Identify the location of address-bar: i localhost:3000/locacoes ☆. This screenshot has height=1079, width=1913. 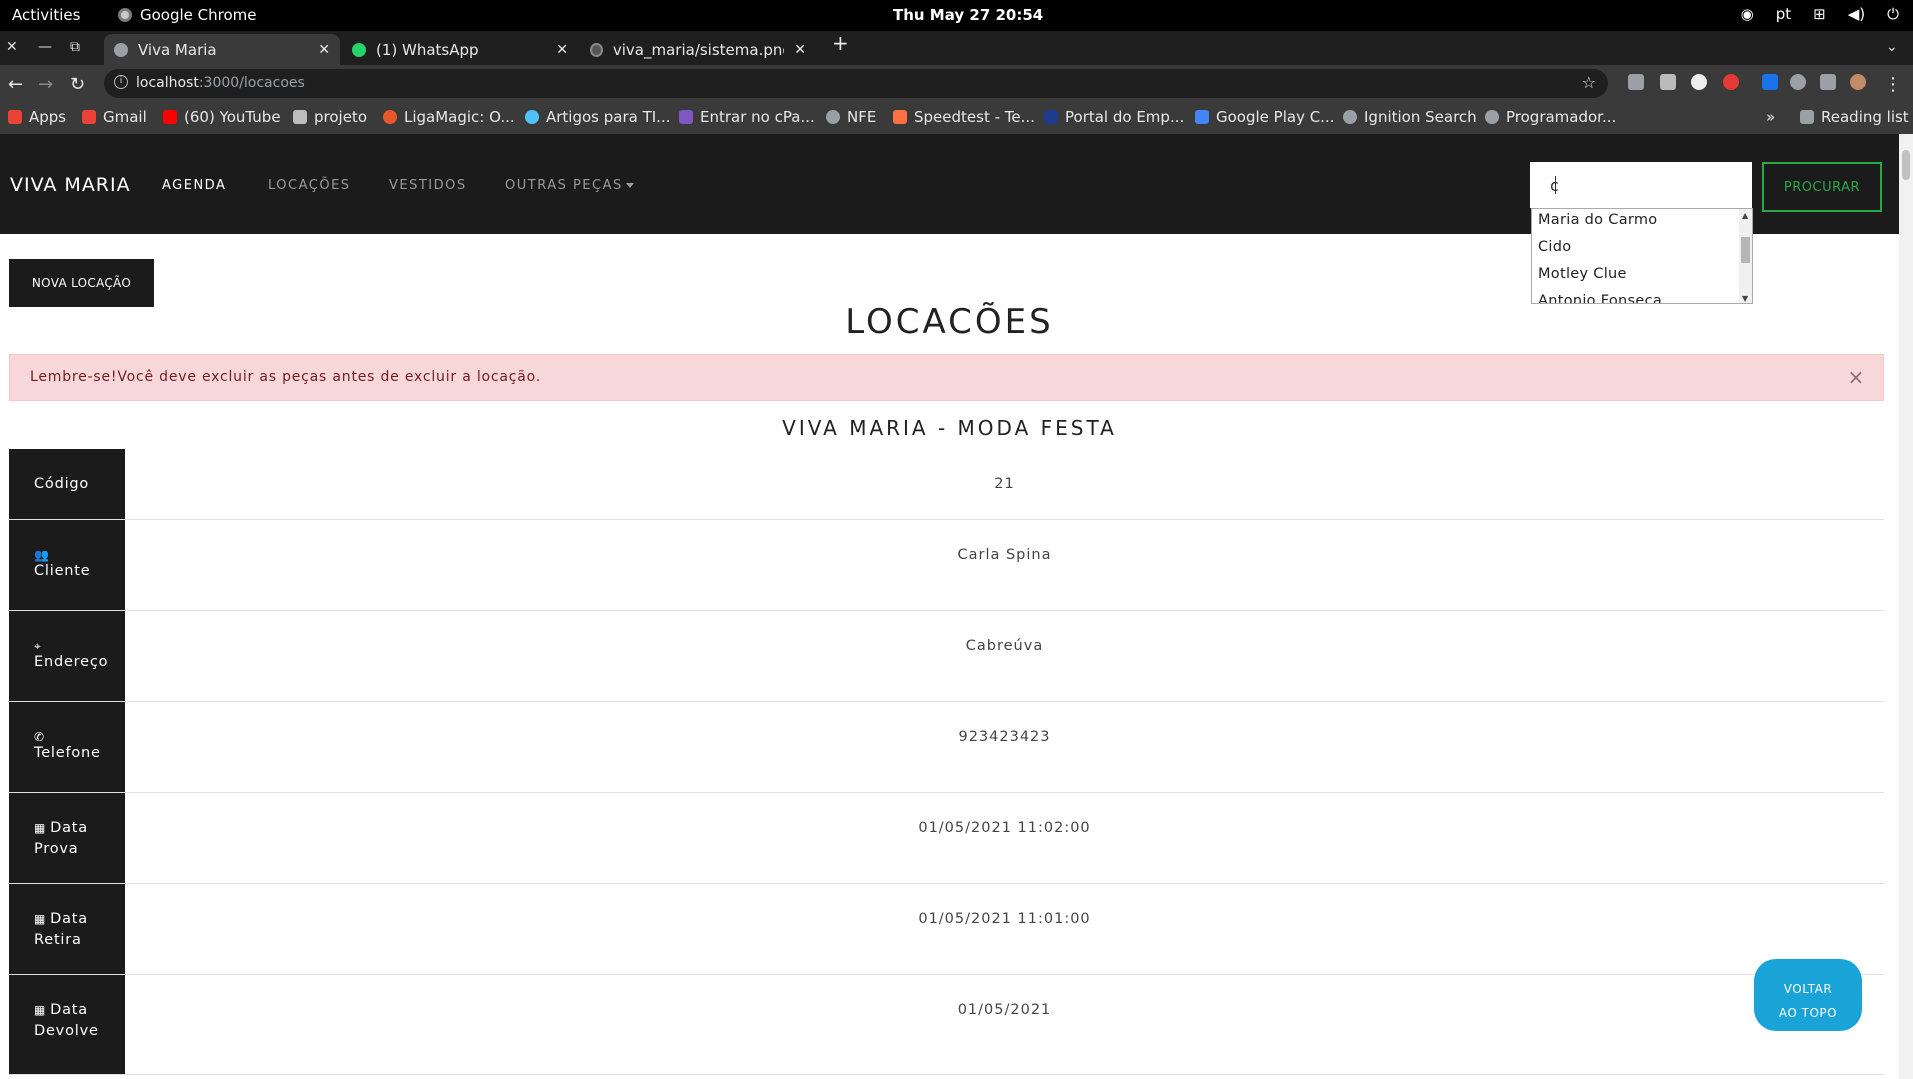
(856, 83).